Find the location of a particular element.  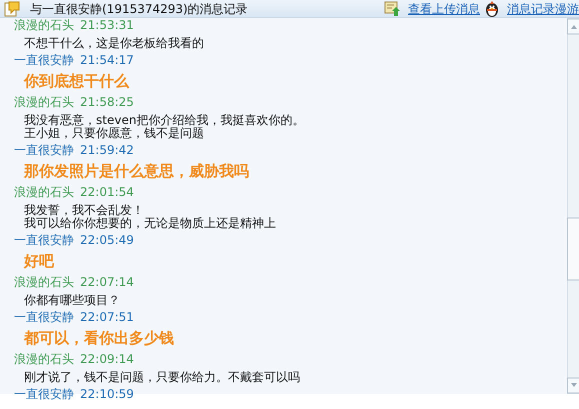

upload-icon is located at coordinates (392, 8).